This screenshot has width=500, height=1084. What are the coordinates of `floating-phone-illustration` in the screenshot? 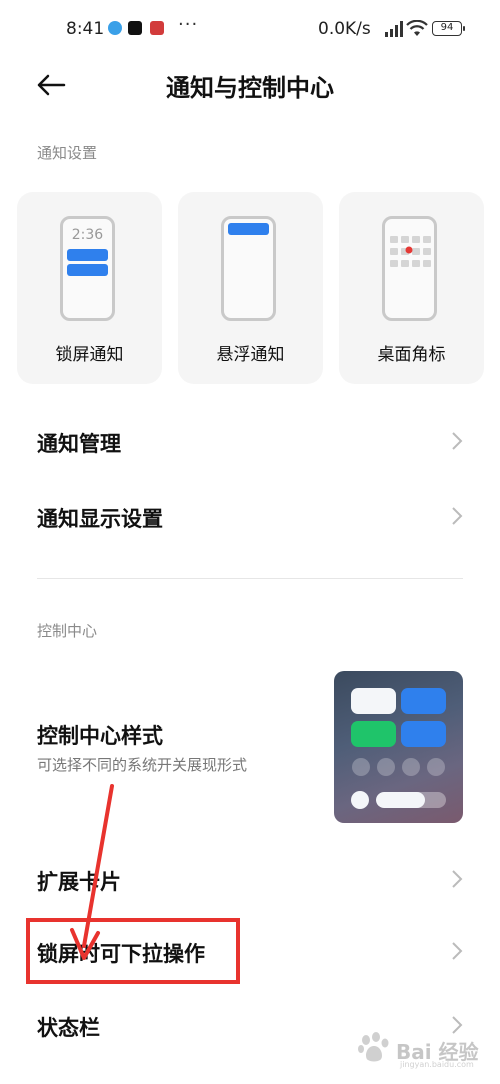 It's located at (248, 268).